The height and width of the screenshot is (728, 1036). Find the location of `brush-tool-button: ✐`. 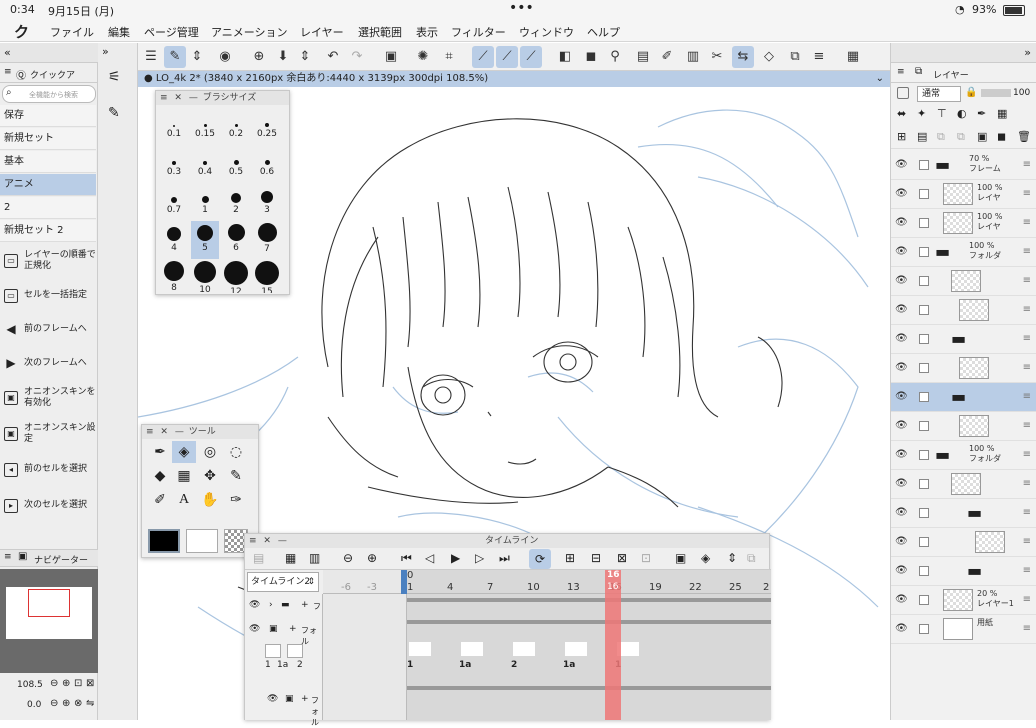

brush-tool-button: ✐ is located at coordinates (160, 500).